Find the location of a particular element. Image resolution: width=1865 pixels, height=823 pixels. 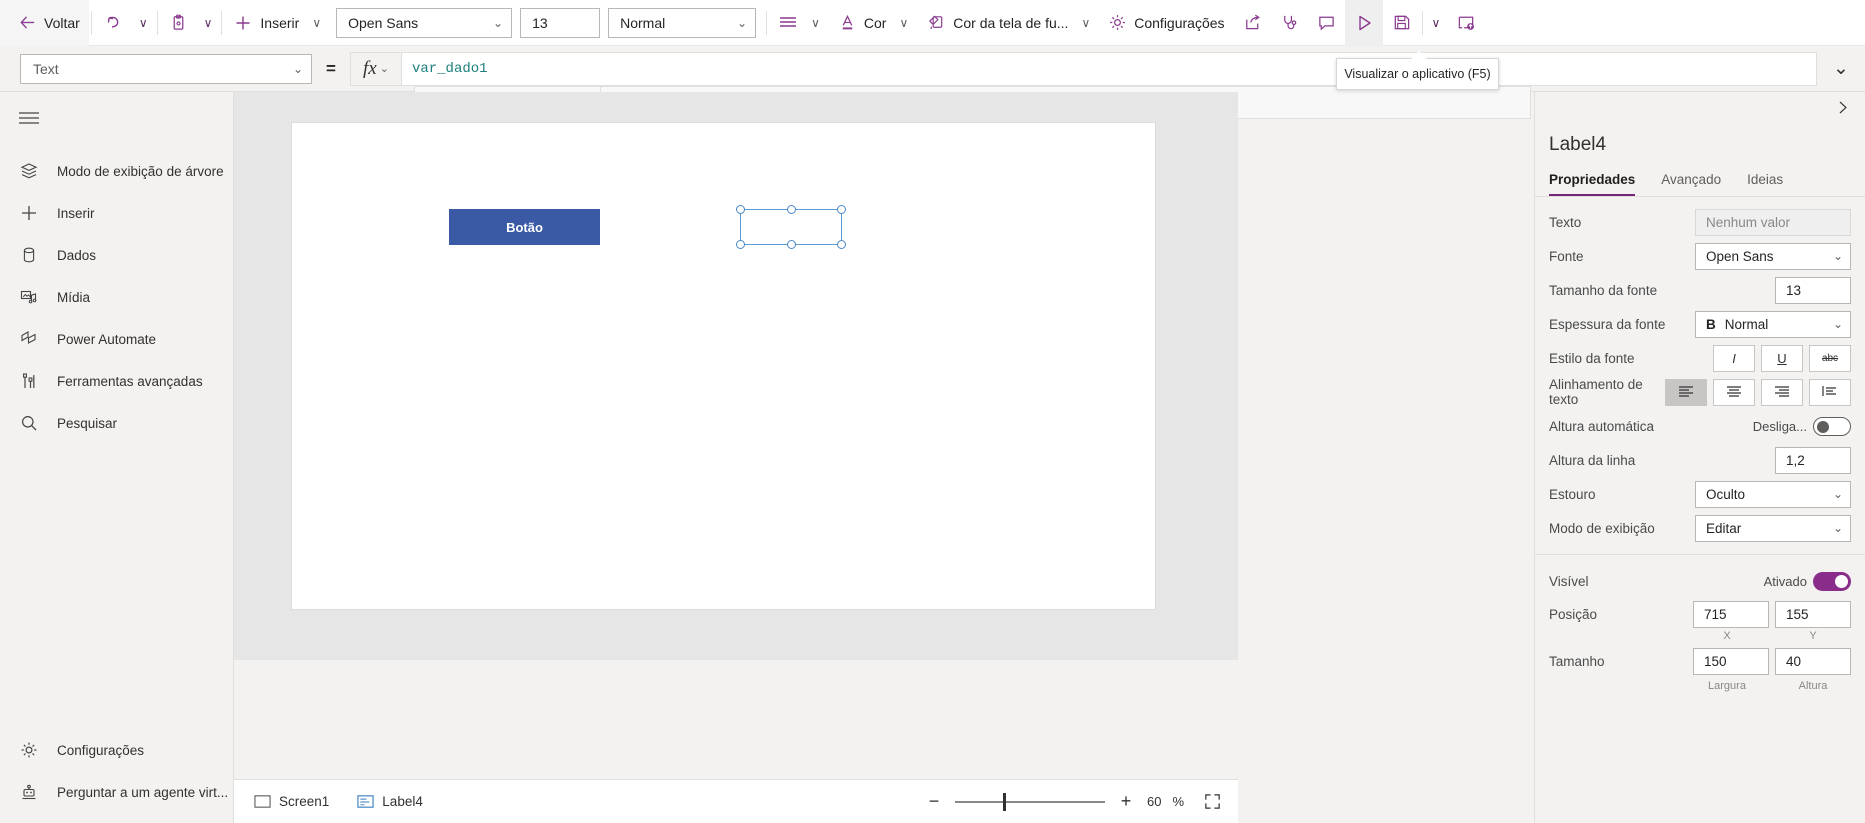

altura-automatica-toggle is located at coordinates (1832, 426).